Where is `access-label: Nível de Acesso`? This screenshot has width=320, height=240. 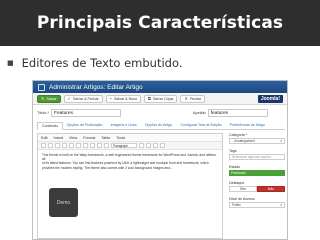
access-label: Nível de Acesso is located at coordinates (242, 199).